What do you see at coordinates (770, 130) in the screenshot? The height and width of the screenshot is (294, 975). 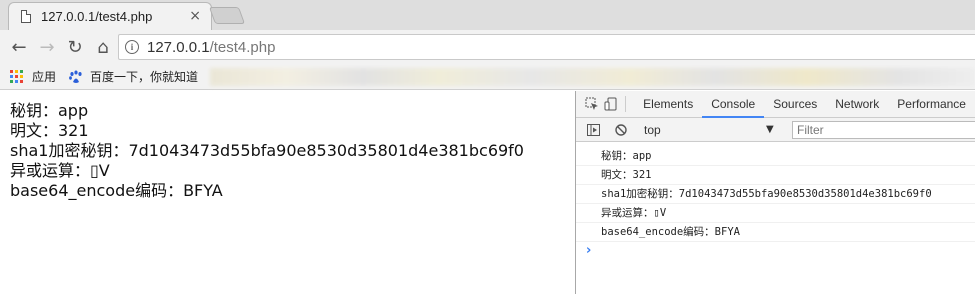 I see `chevron-down-icon: ▼` at bounding box center [770, 130].